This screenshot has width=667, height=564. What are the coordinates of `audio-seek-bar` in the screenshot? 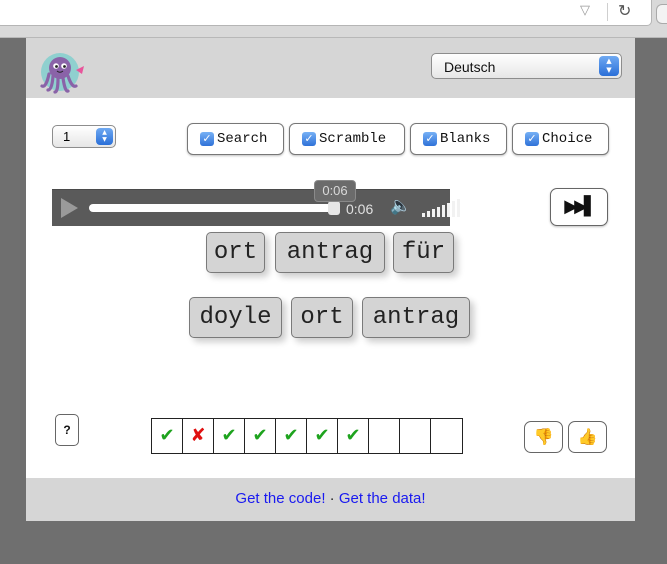 It's located at (211, 208).